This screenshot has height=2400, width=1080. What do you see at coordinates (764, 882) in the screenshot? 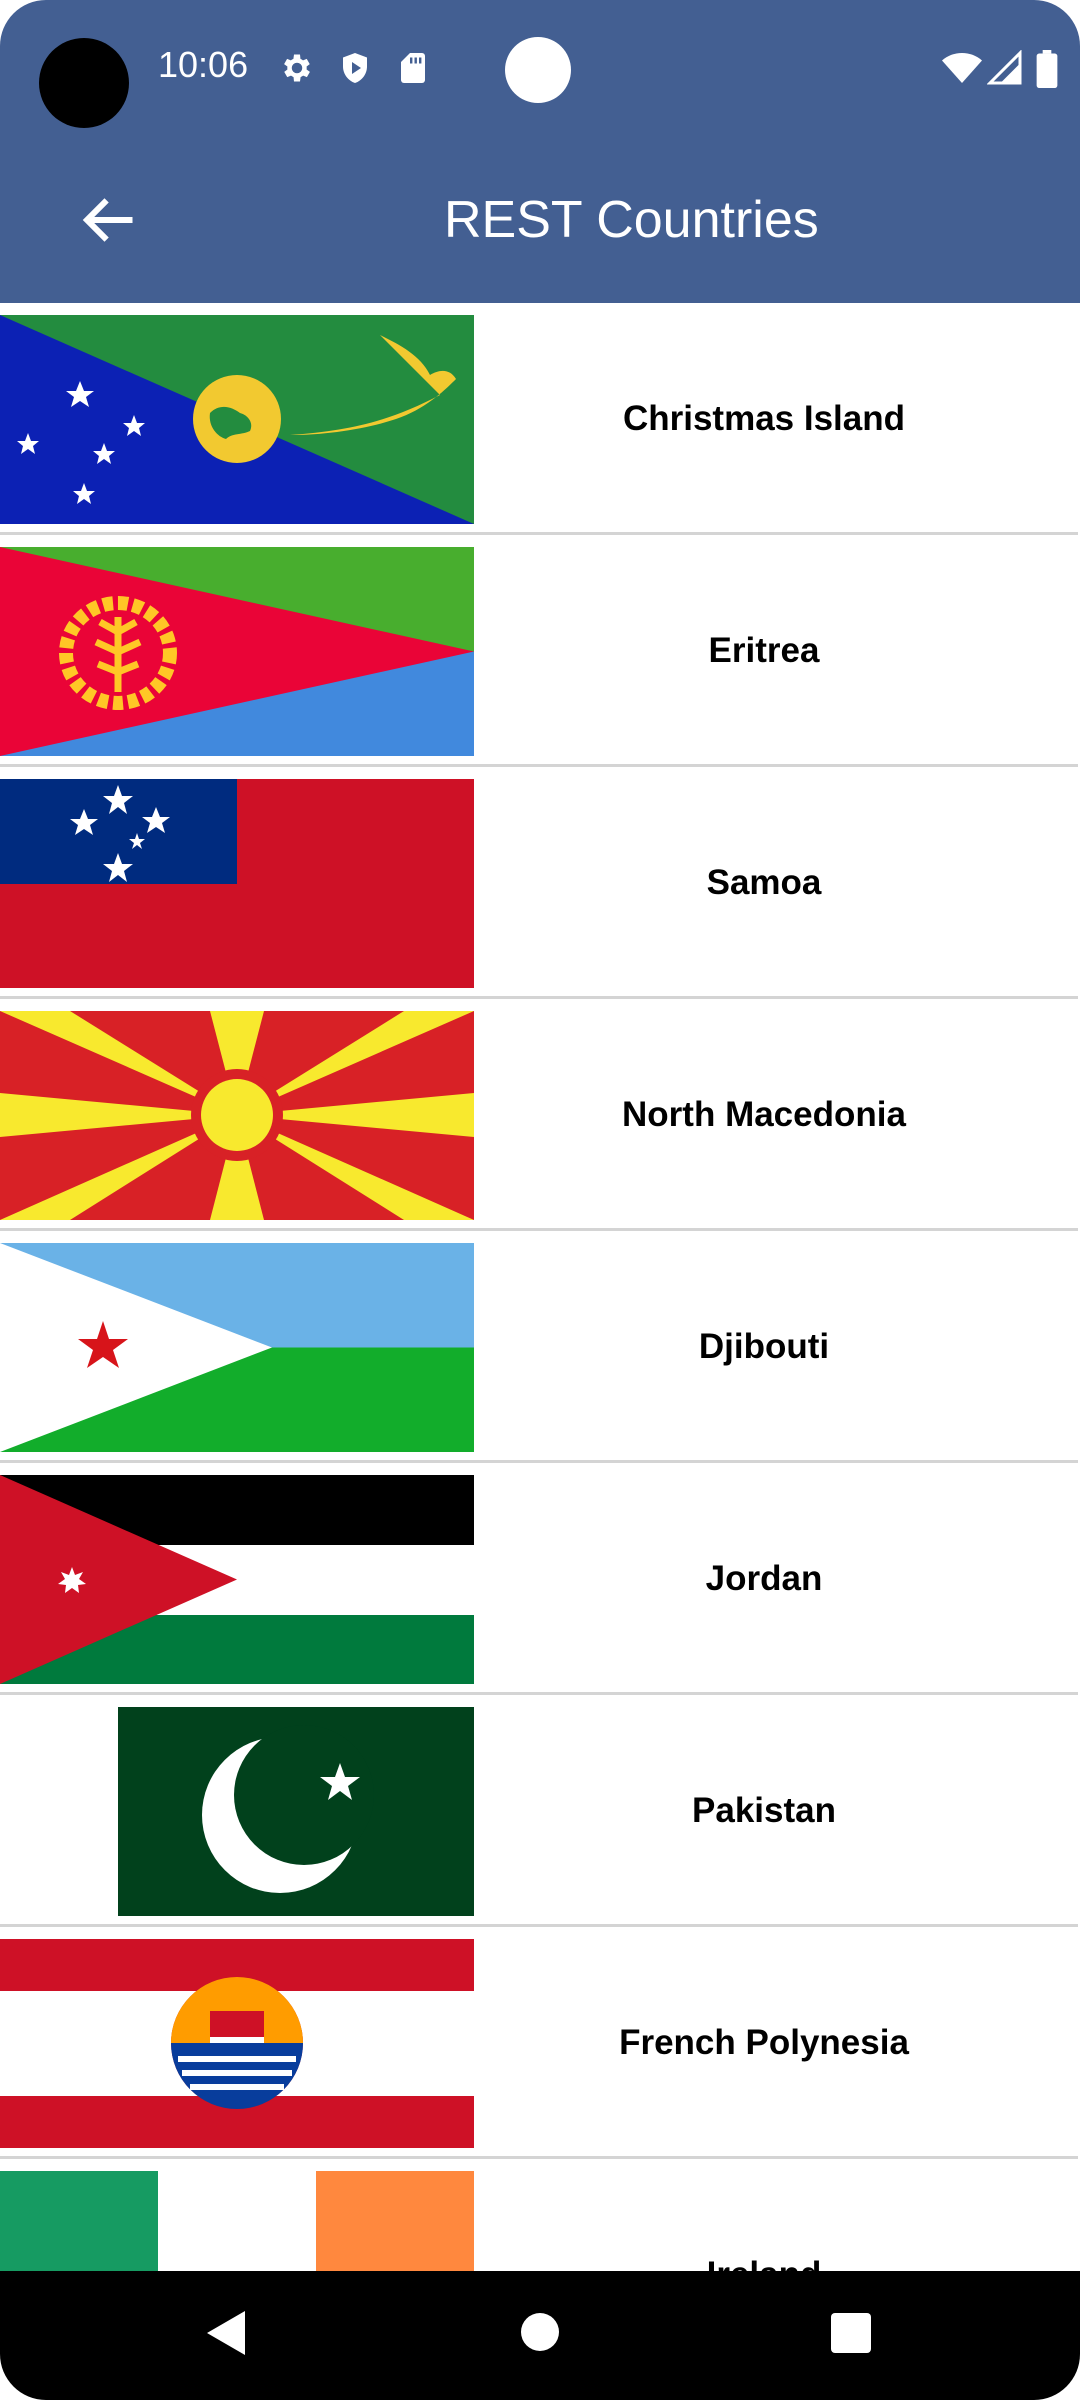
I see `country-name: Samoa` at bounding box center [764, 882].